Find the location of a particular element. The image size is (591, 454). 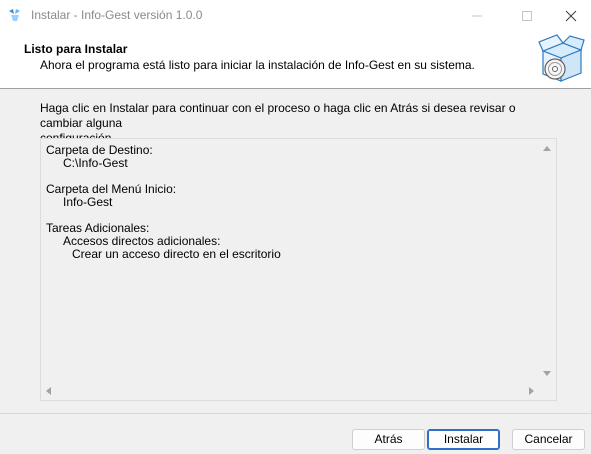

scroll-down-icon is located at coordinates (547, 373).